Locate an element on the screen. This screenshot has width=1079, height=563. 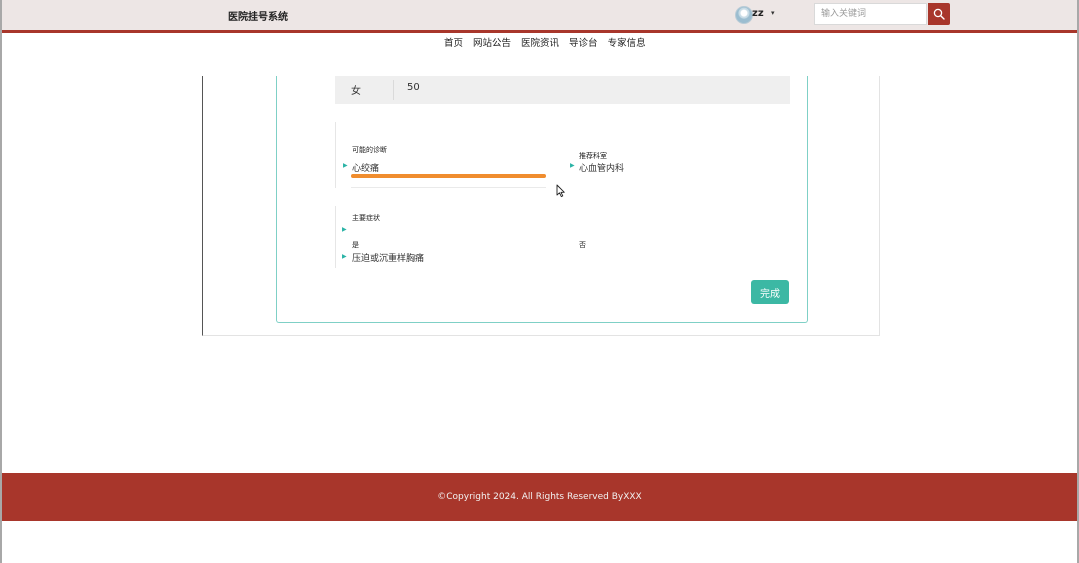
nav-item-news: 医院资讯 is located at coordinates (540, 42).